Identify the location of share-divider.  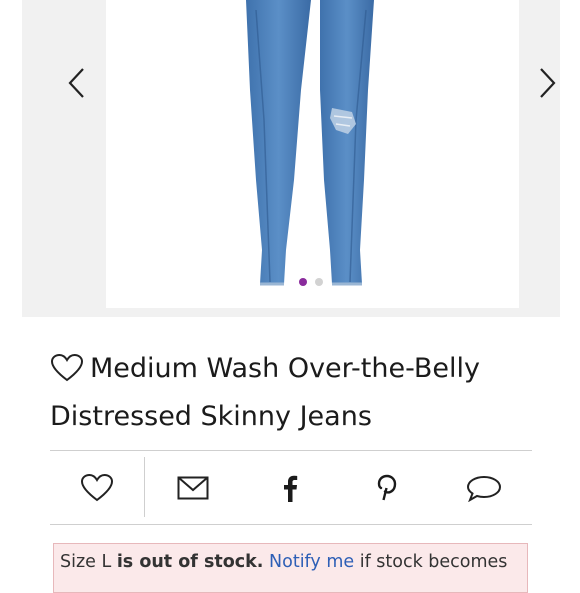
(144, 487).